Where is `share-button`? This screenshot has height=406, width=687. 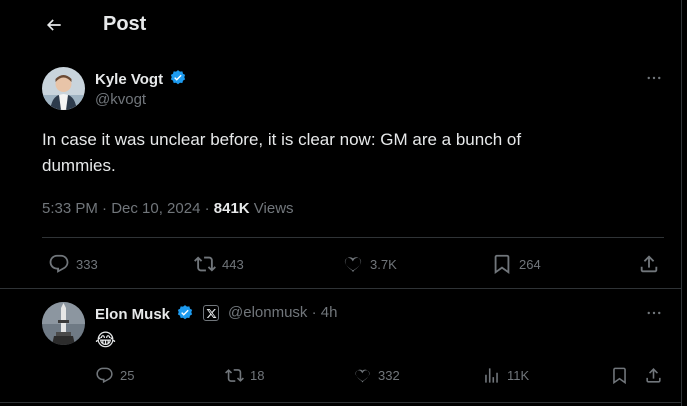 share-button is located at coordinates (649, 264).